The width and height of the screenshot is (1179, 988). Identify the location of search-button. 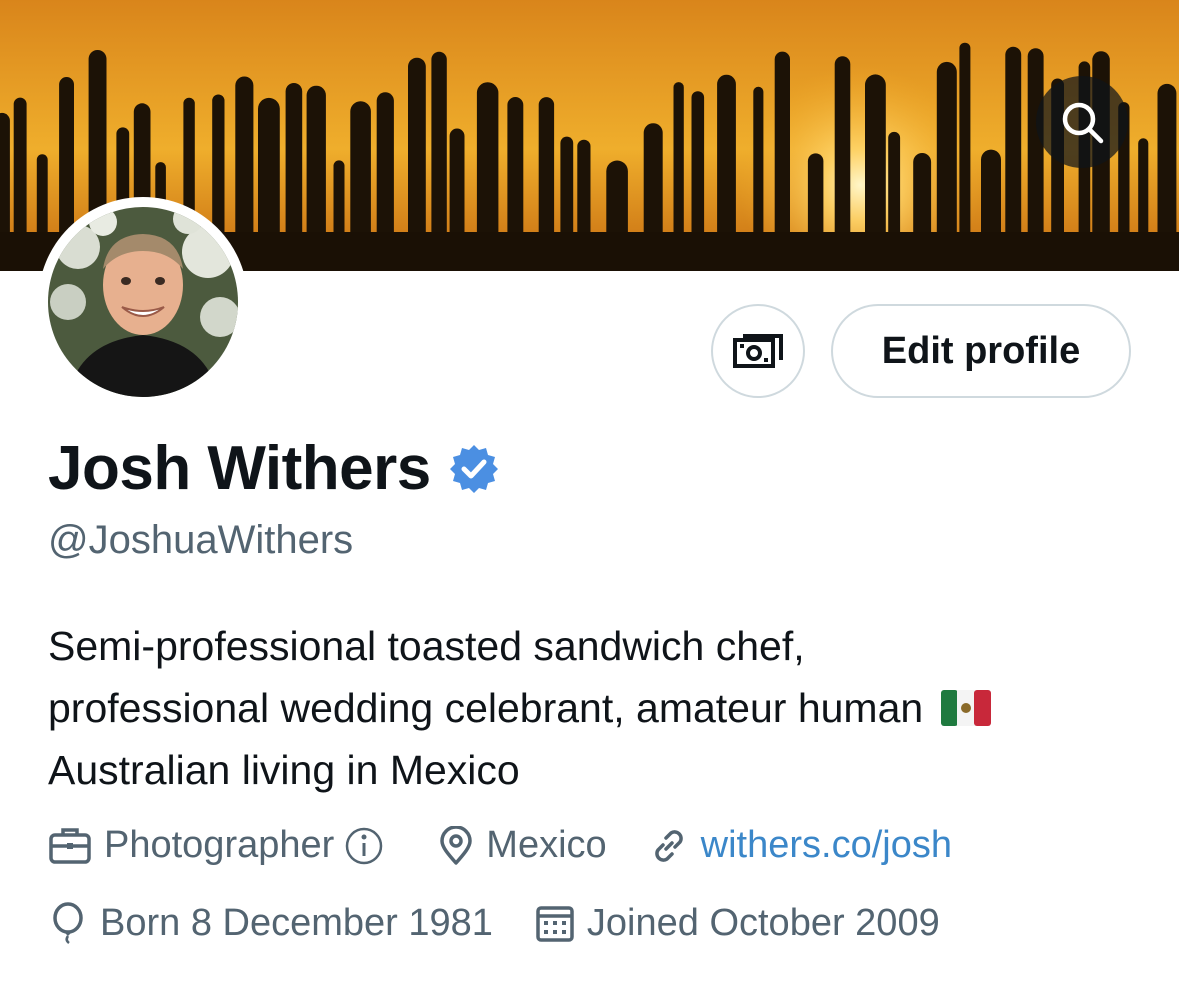
(1082, 122).